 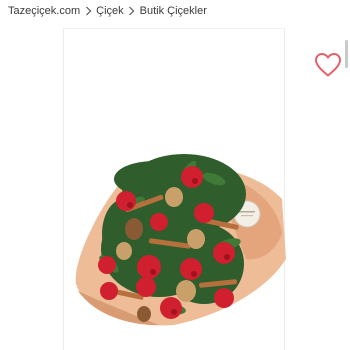 I want to click on breadcrumb-cicek-link: Çiçek, so click(x=110, y=11).